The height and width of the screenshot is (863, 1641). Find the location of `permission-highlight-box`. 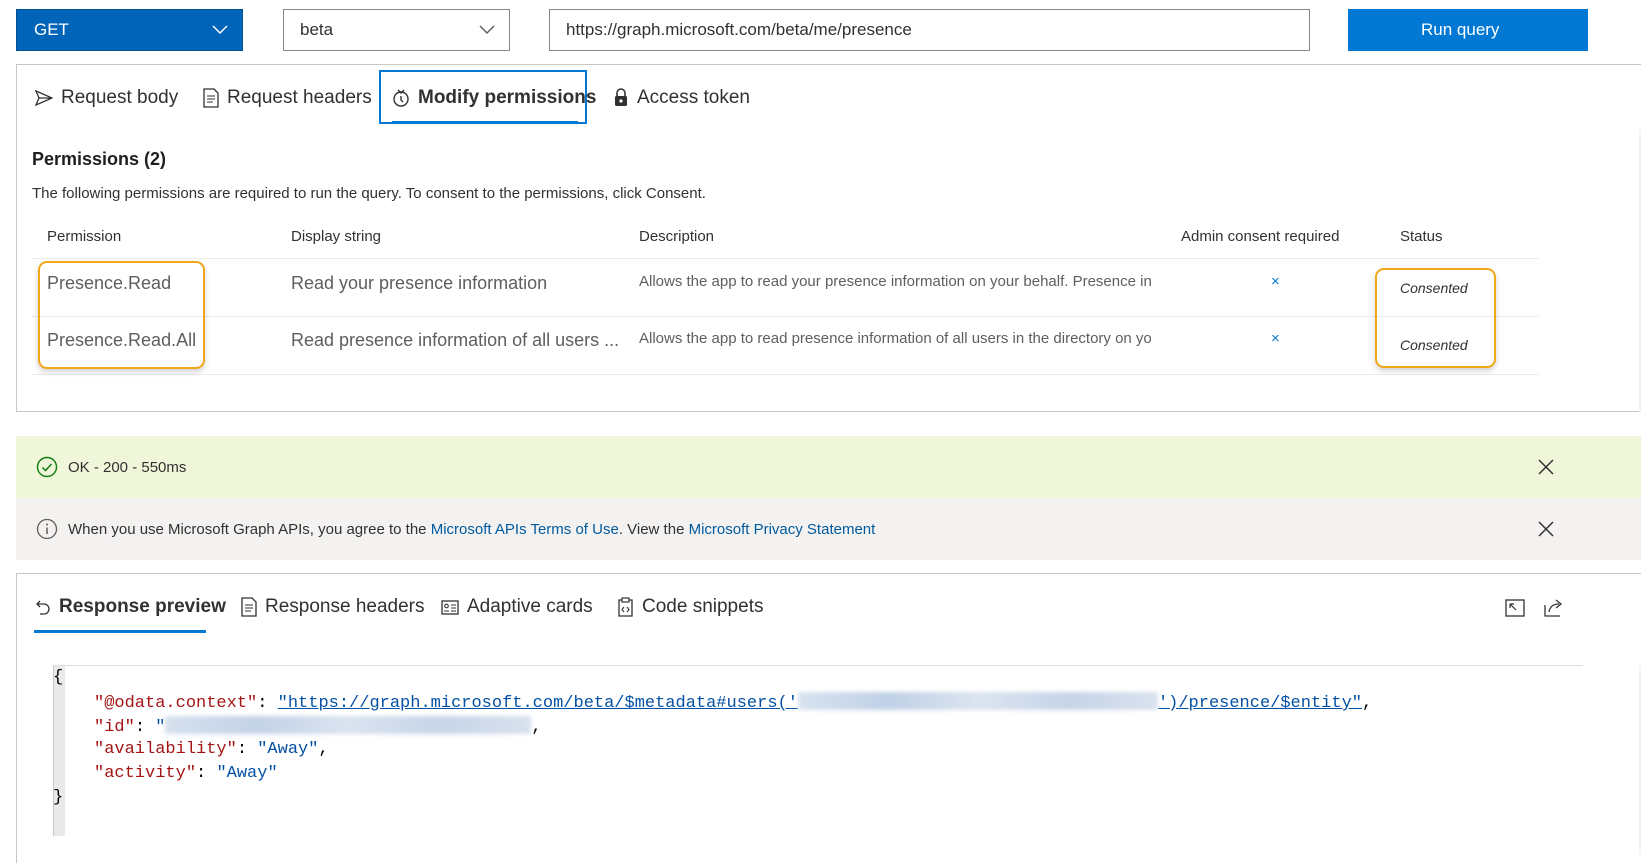

permission-highlight-box is located at coordinates (121, 315).